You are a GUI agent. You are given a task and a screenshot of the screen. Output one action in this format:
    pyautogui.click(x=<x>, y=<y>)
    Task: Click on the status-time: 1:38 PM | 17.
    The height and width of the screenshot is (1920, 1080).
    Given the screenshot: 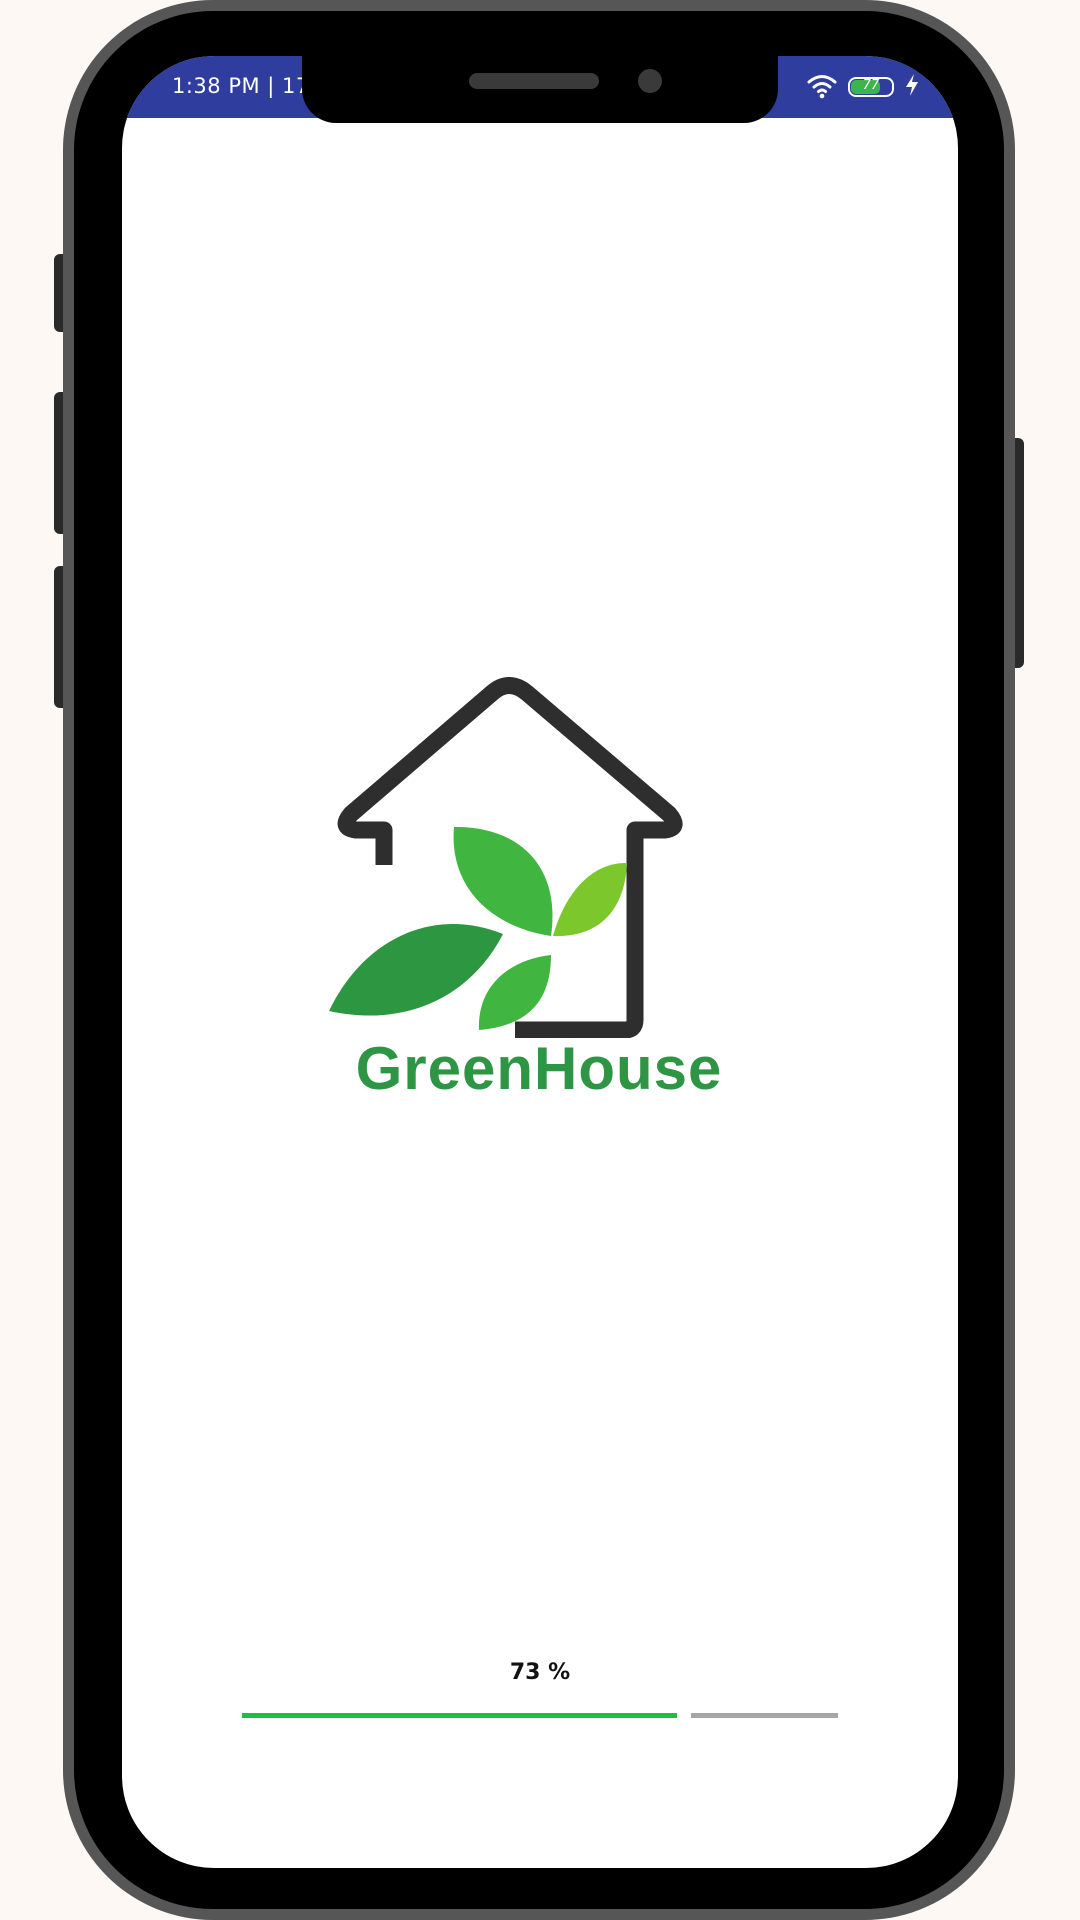 What is the action you would take?
    pyautogui.click(x=244, y=86)
    